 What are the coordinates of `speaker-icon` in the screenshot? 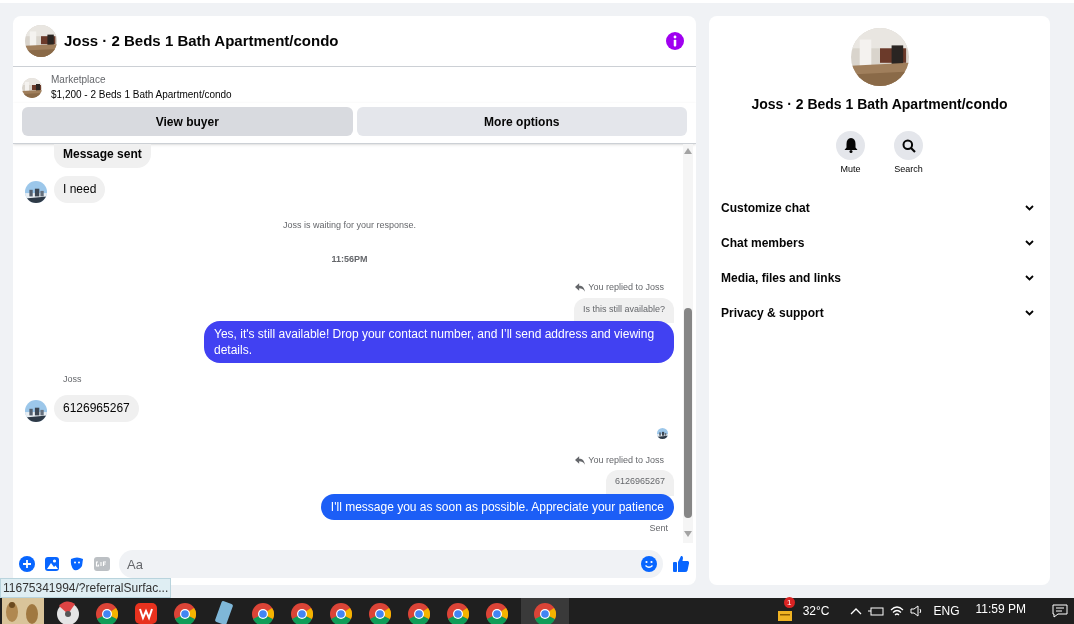 It's located at (916, 611).